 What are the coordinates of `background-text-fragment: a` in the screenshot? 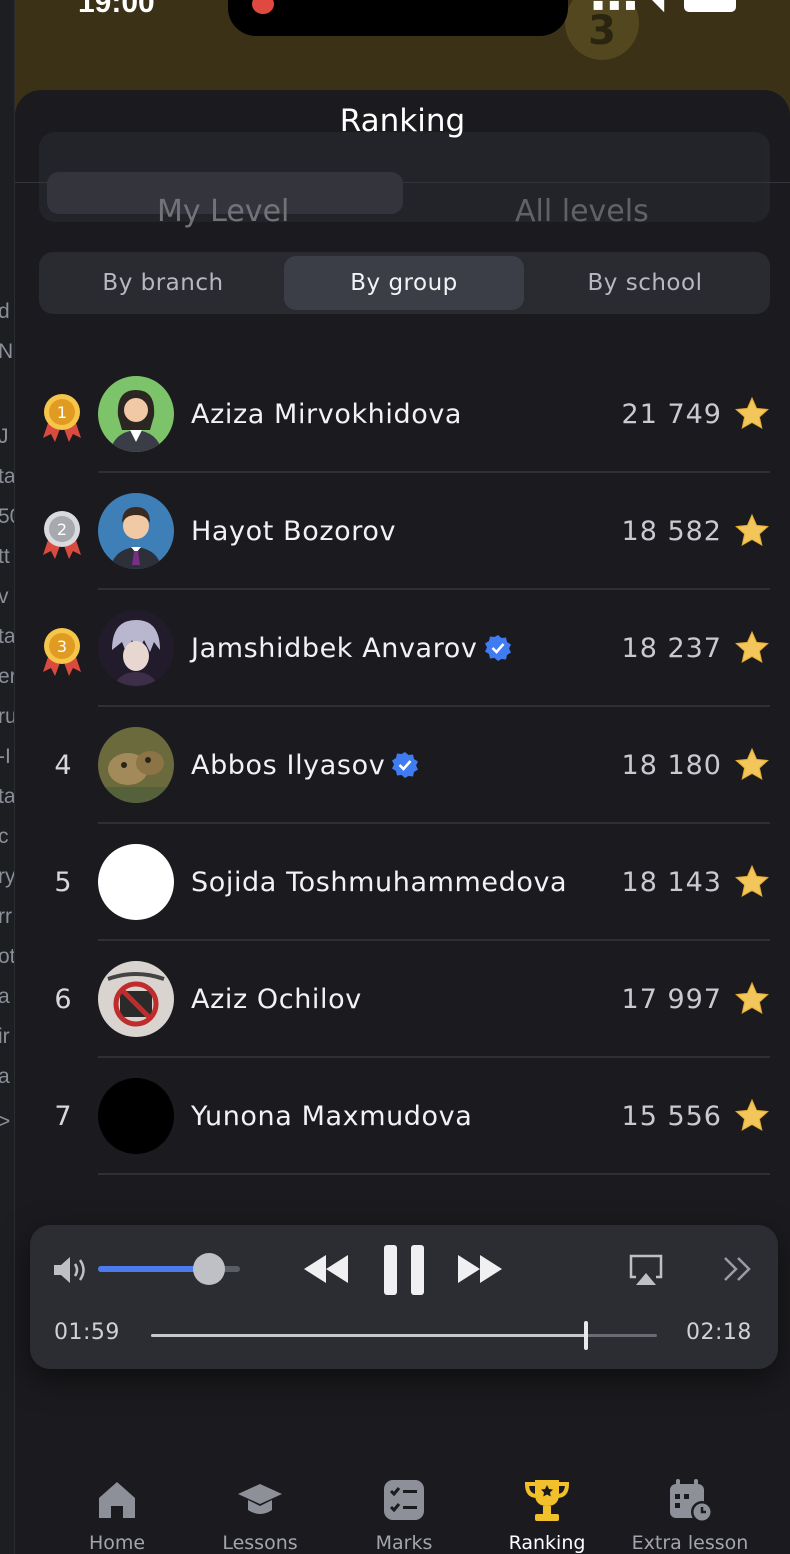 It's located at (5, 997).